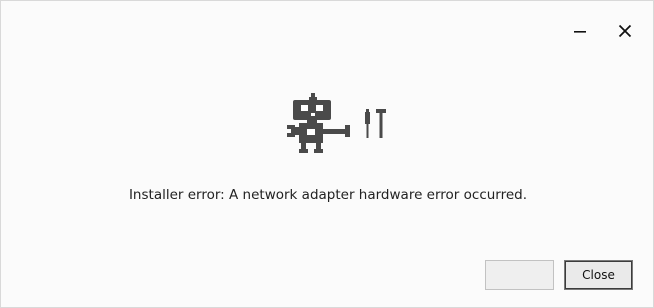 Image resolution: width=654 pixels, height=308 pixels. What do you see at coordinates (519, 275) in the screenshot?
I see `blank-button` at bounding box center [519, 275].